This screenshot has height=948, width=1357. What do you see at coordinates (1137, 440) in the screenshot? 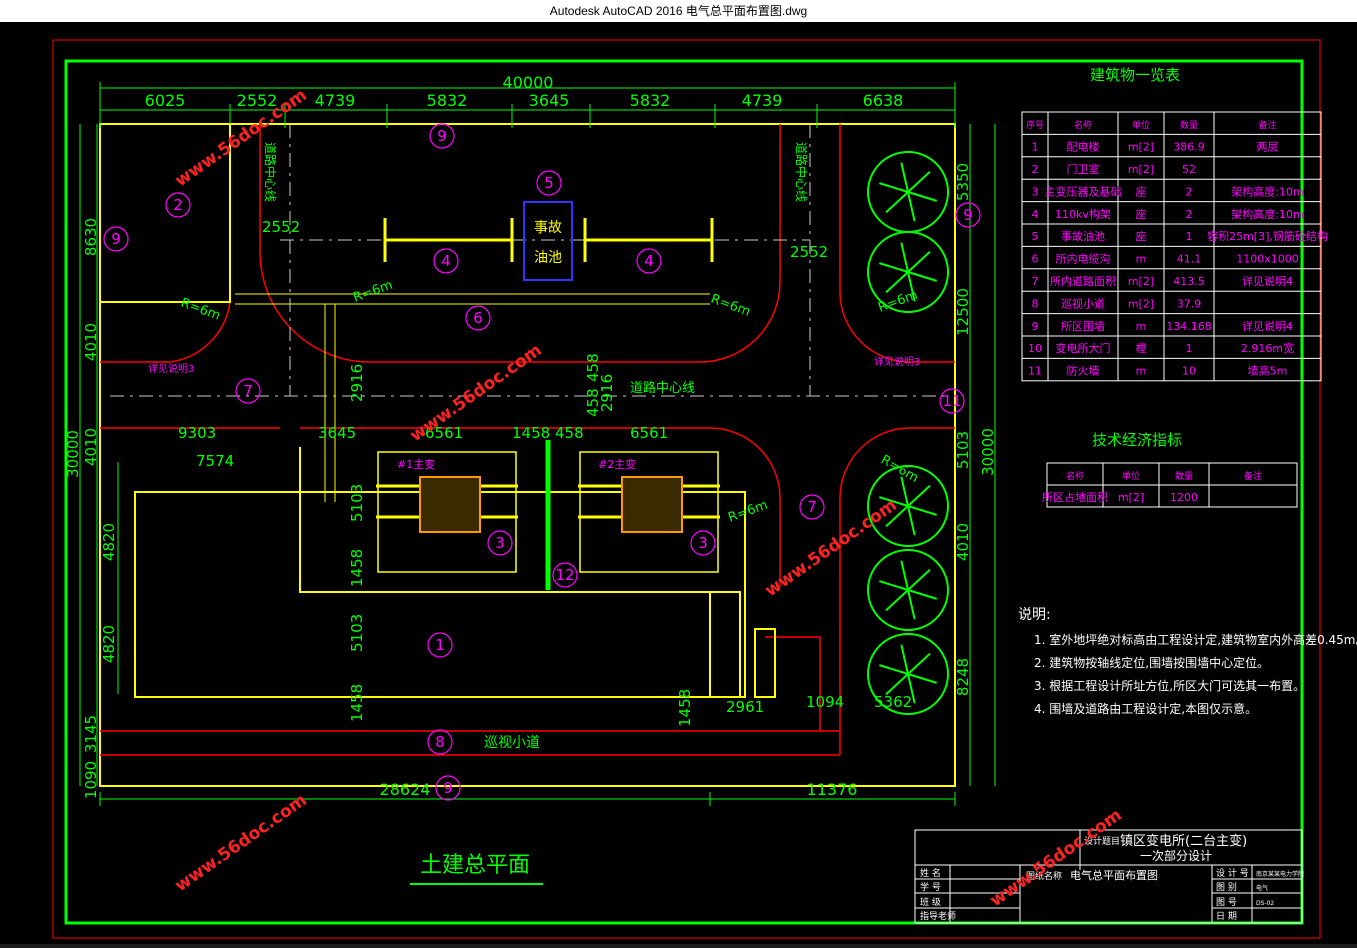
I see `tech-table-title: 技术经济指标` at bounding box center [1137, 440].